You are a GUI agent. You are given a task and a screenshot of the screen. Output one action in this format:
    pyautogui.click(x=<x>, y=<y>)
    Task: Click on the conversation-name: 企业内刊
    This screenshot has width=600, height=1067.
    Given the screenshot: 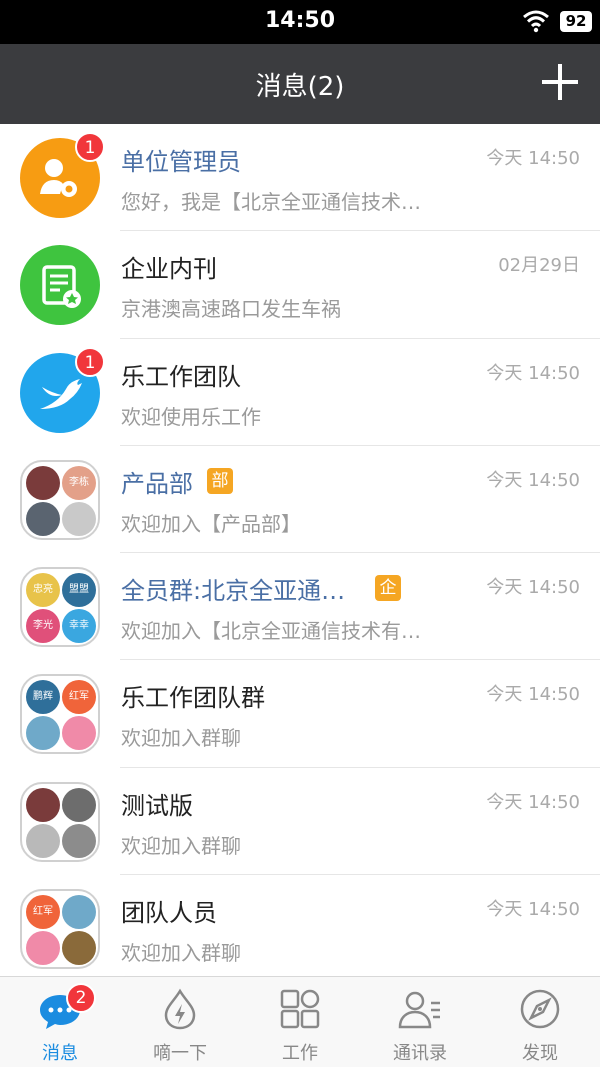 What is the action you would take?
    pyautogui.click(x=169, y=269)
    